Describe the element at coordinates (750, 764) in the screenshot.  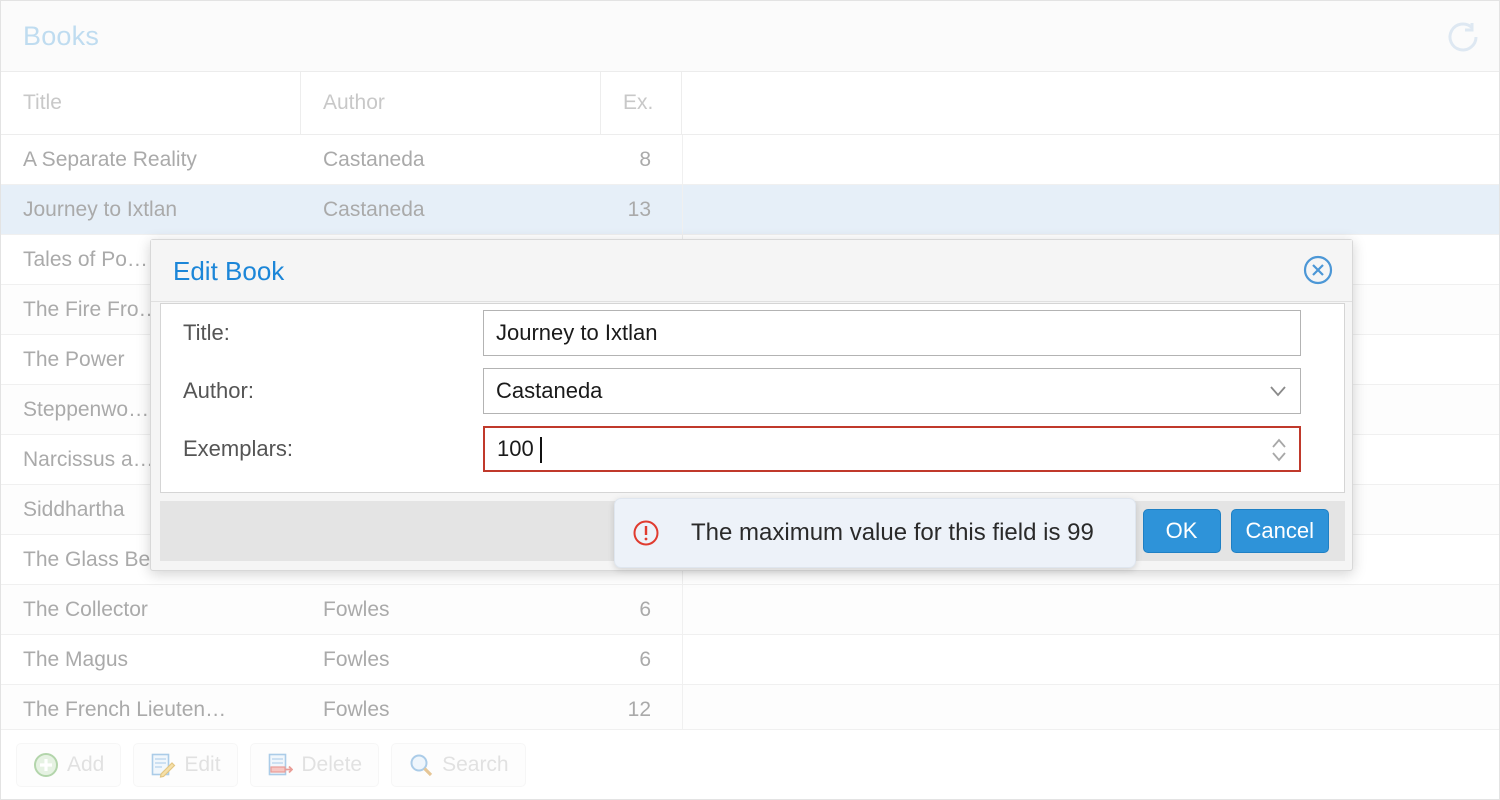
I see `bottom-toolbar: Add Edit Delete Search` at that location.